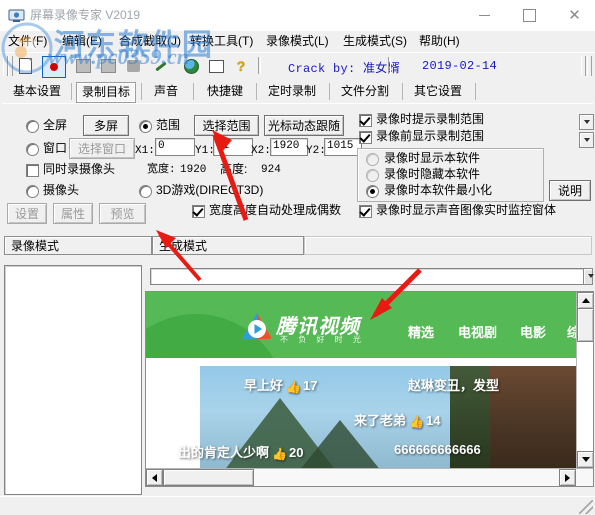 This screenshot has height=515, width=595. What do you see at coordinates (228, 245) in the screenshot?
I see `mode-tab-generate: 生成模式` at bounding box center [228, 245].